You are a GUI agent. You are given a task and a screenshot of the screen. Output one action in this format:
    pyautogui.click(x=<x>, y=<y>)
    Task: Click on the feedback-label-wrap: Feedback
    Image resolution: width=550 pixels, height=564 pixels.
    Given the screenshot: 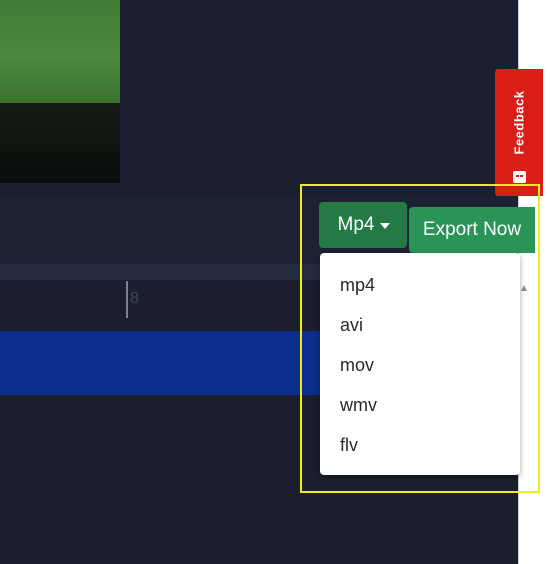 What is the action you would take?
    pyautogui.click(x=519, y=122)
    